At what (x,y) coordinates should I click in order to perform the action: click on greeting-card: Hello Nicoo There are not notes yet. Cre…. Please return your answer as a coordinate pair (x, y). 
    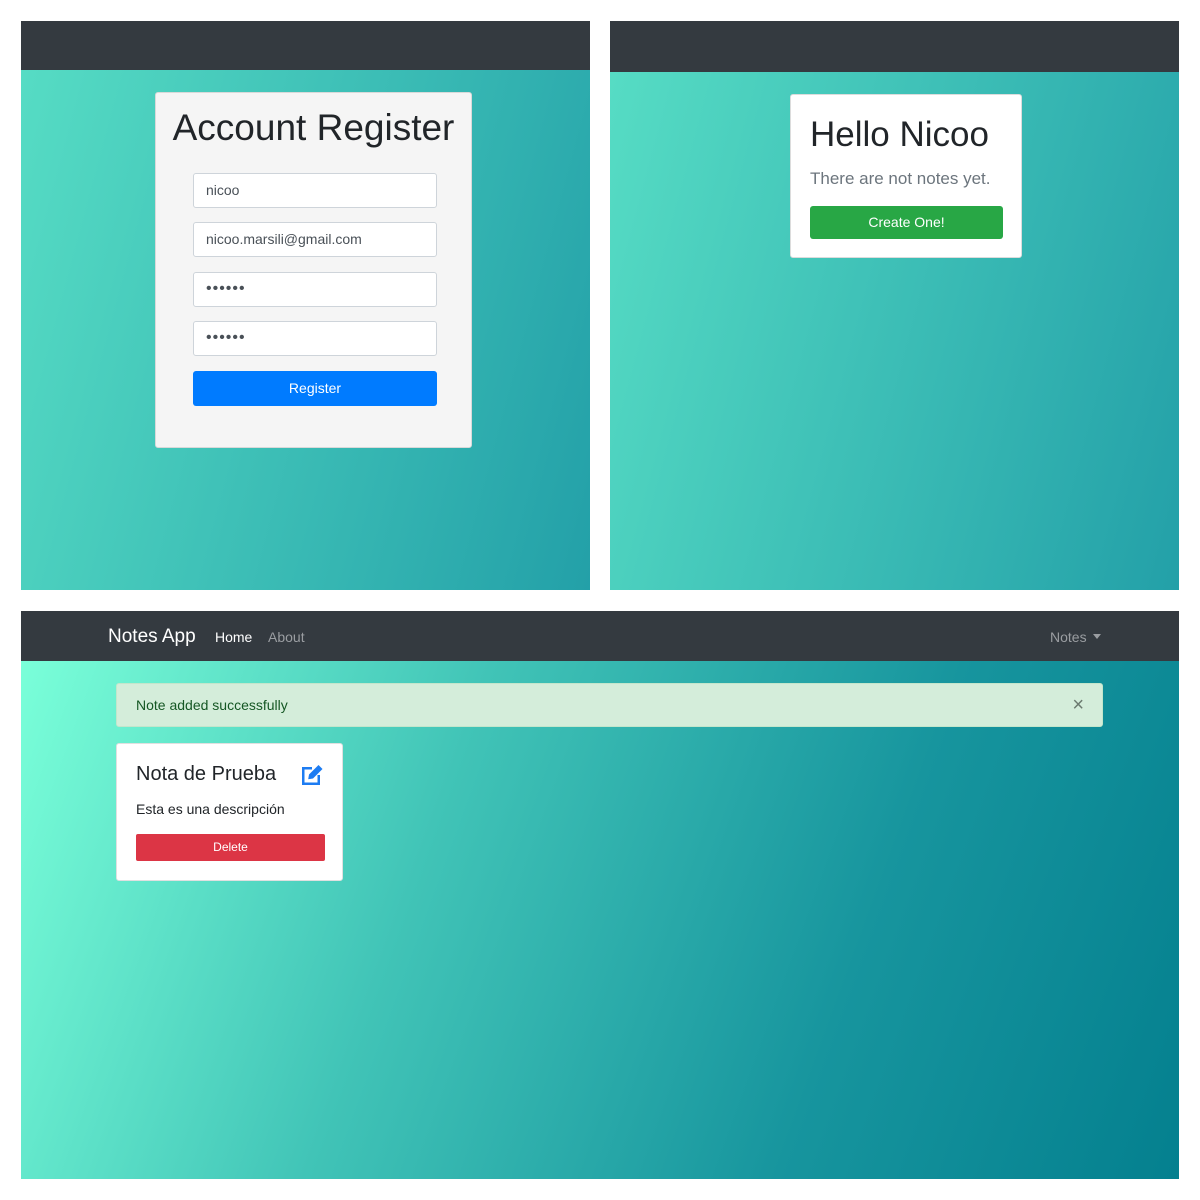
    Looking at the image, I should click on (906, 176).